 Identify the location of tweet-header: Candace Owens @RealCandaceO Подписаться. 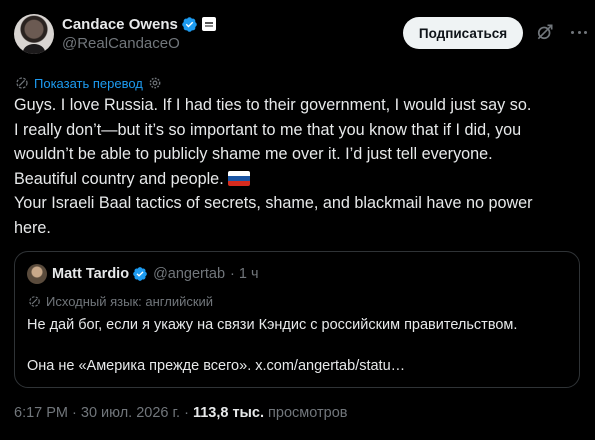
(300, 36).